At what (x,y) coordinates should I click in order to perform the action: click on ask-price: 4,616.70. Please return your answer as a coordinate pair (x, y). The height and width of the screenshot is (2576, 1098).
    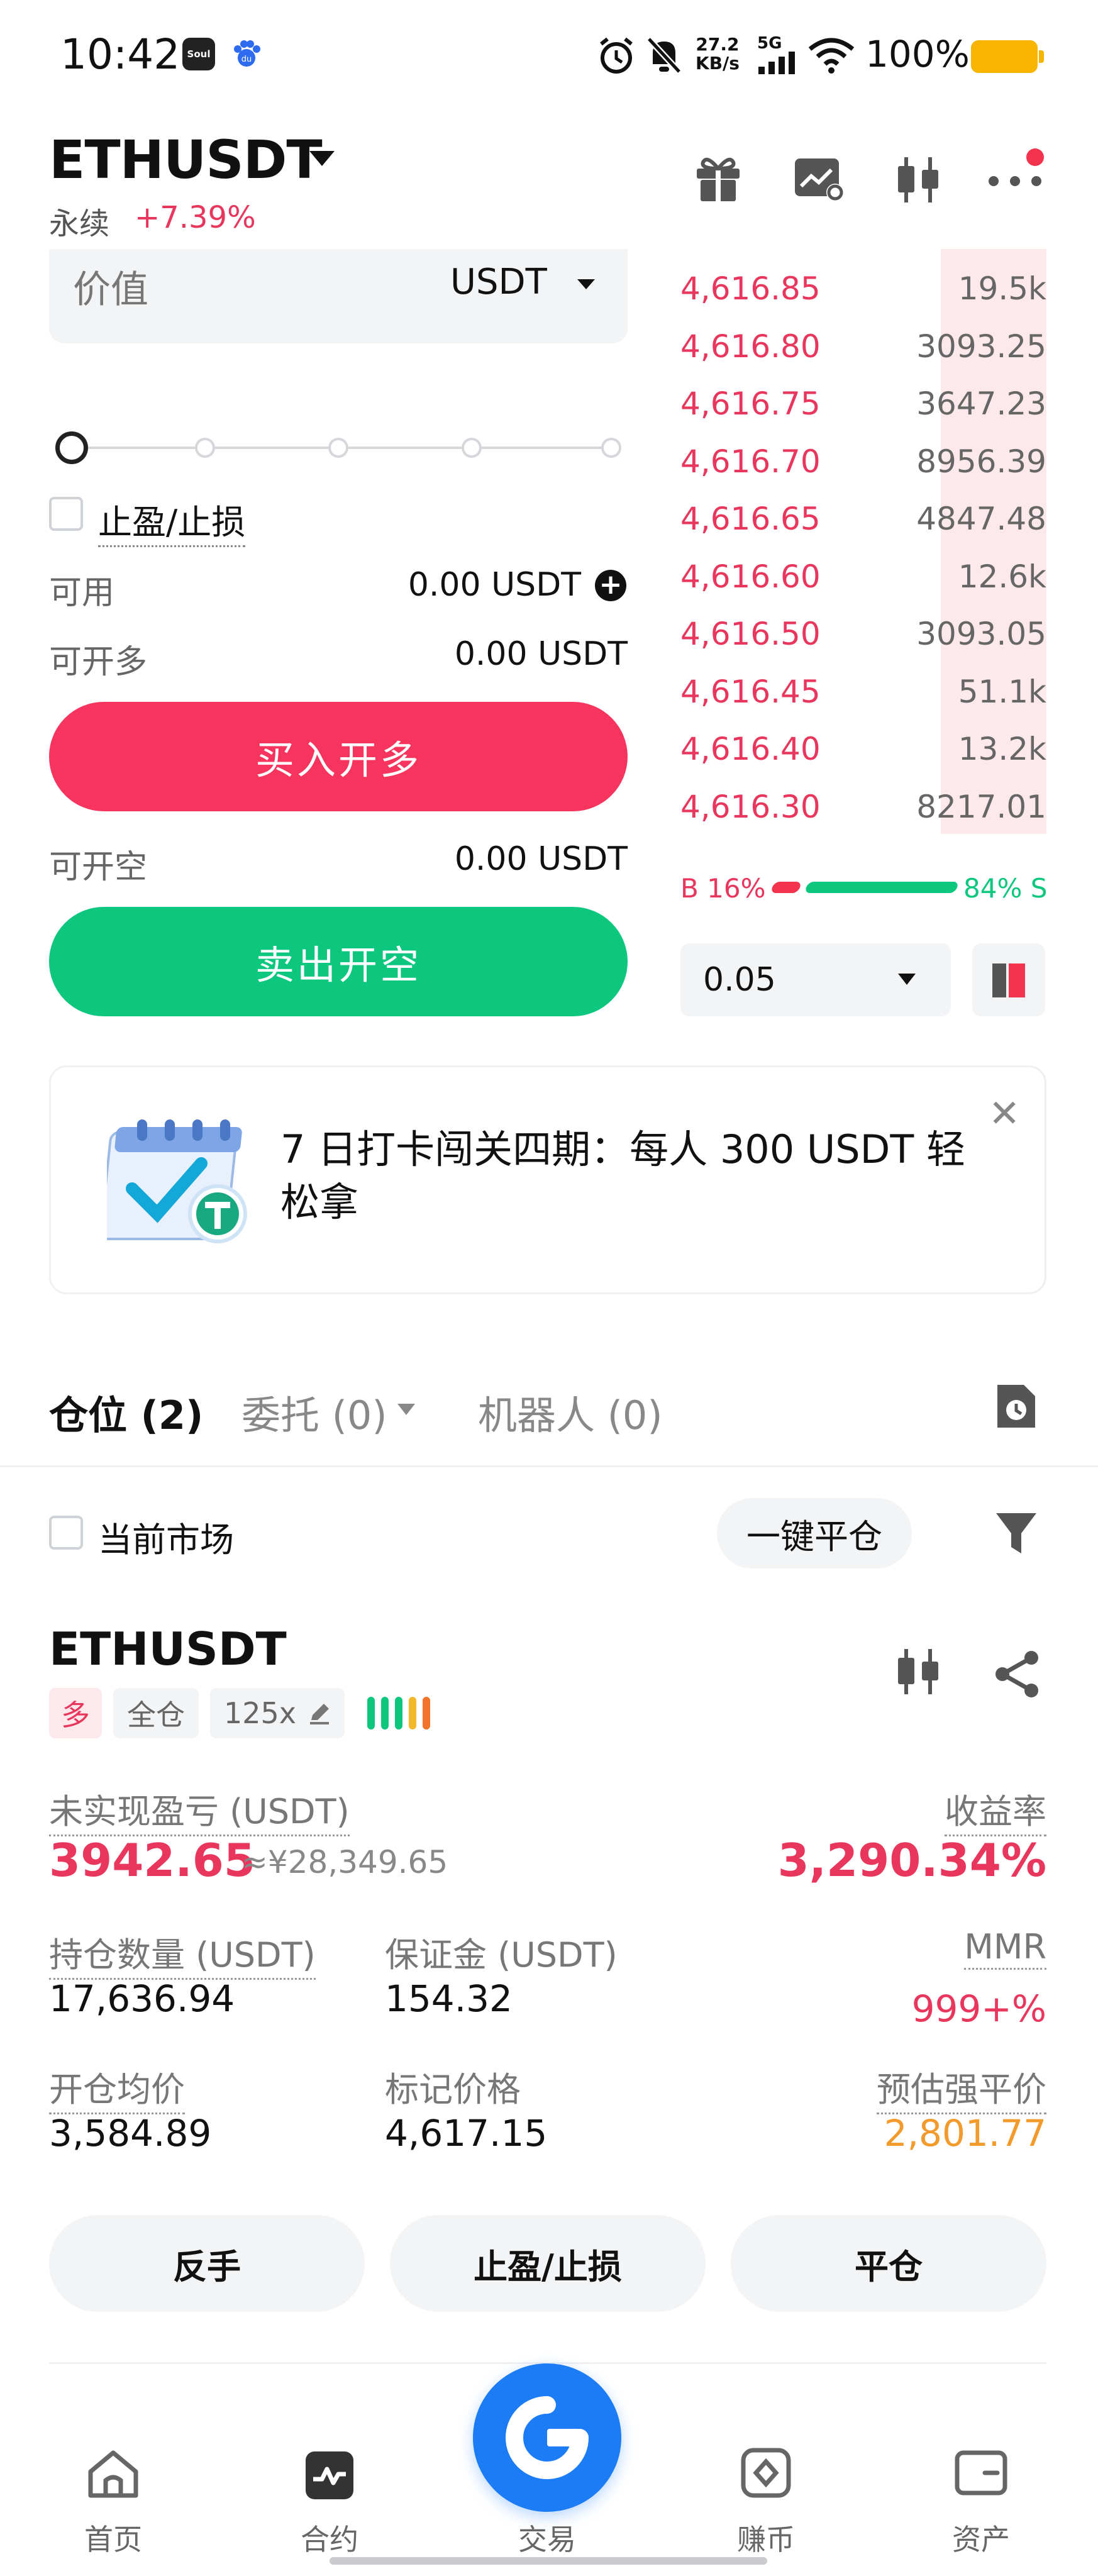
    Looking at the image, I should click on (750, 461).